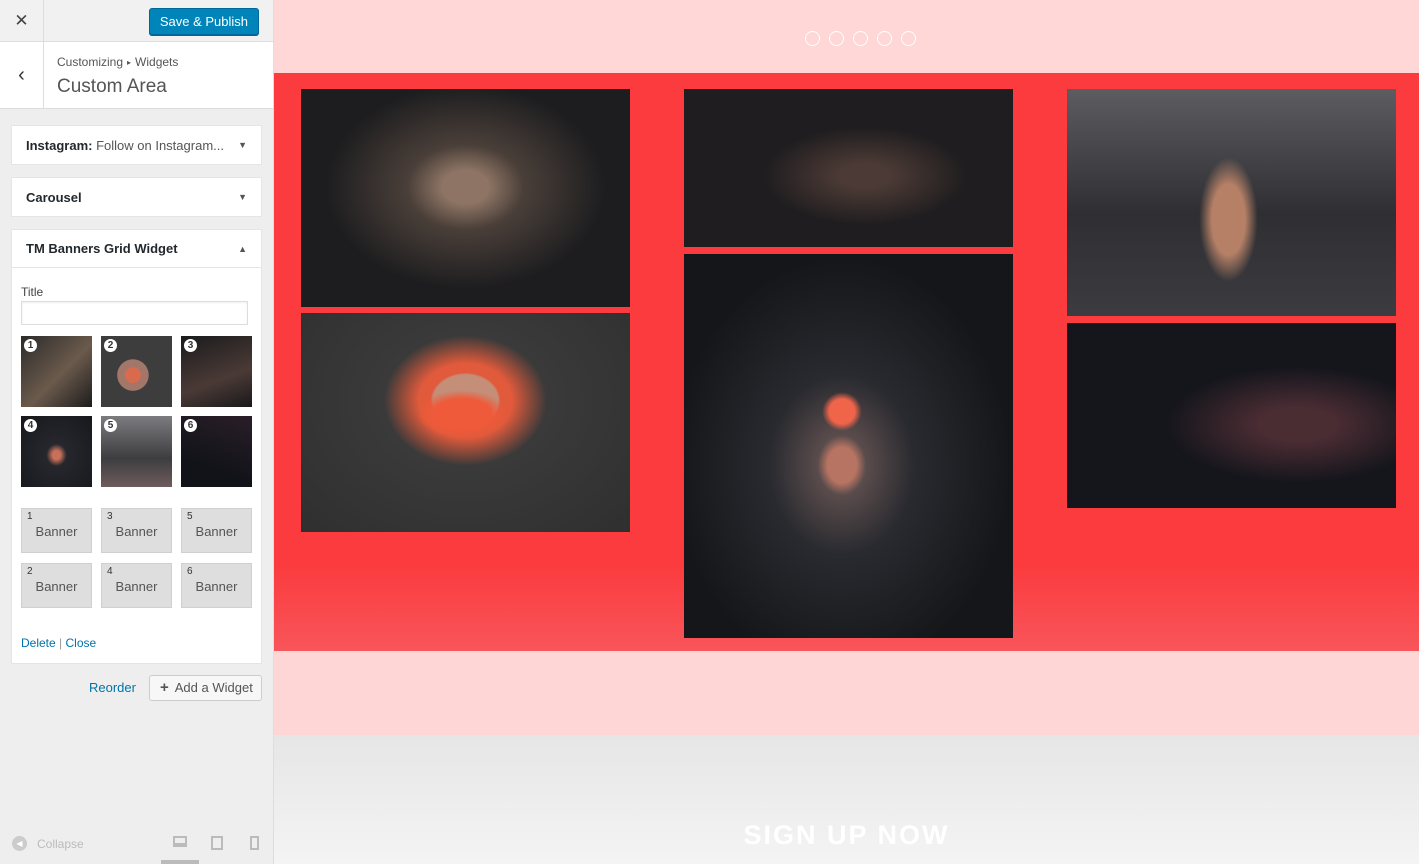  I want to click on active-device-indicator, so click(180, 862).